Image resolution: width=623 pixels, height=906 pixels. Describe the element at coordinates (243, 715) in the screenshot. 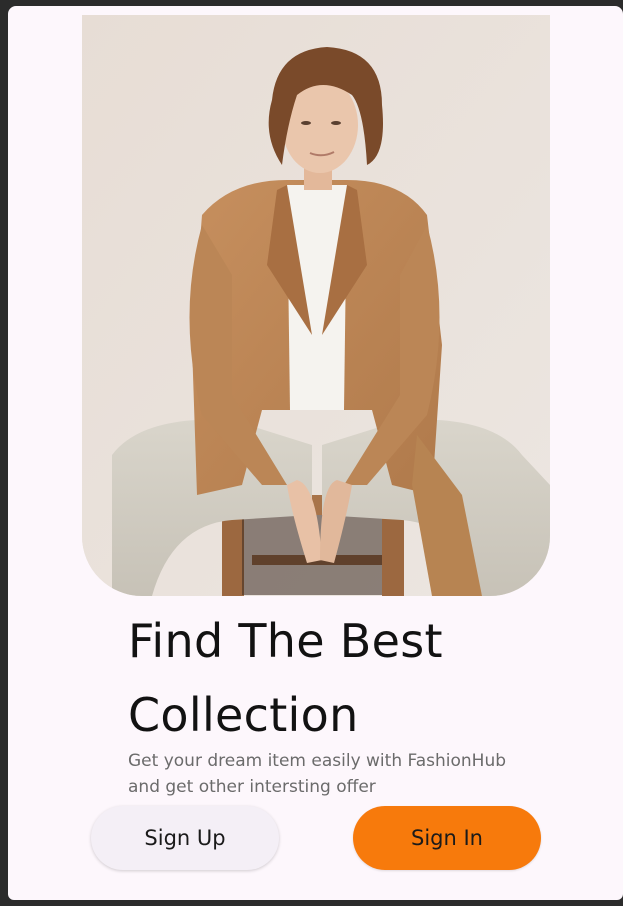

I see `headline-line-2: Collection` at that location.